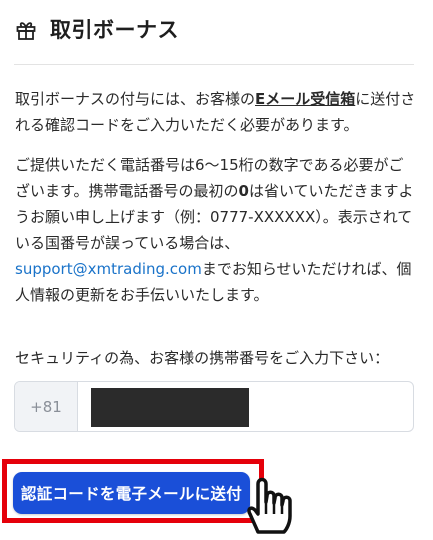  Describe the element at coordinates (26, 31) in the screenshot. I see `gift-icon` at that location.